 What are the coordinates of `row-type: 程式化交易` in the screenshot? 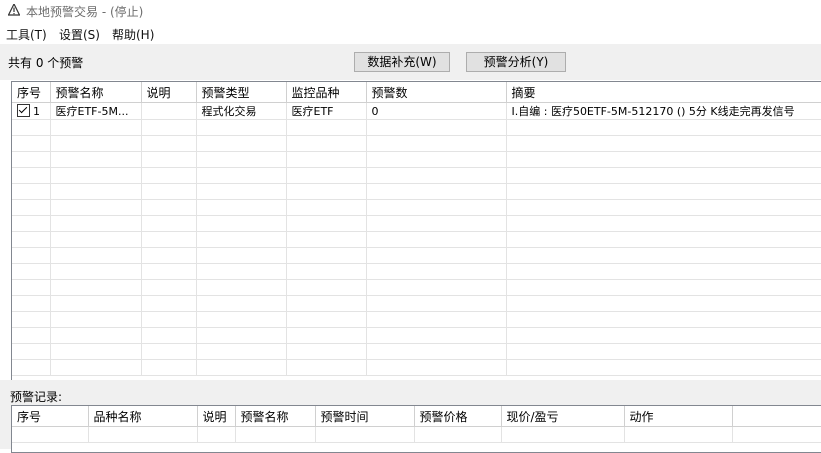 It's located at (241, 111).